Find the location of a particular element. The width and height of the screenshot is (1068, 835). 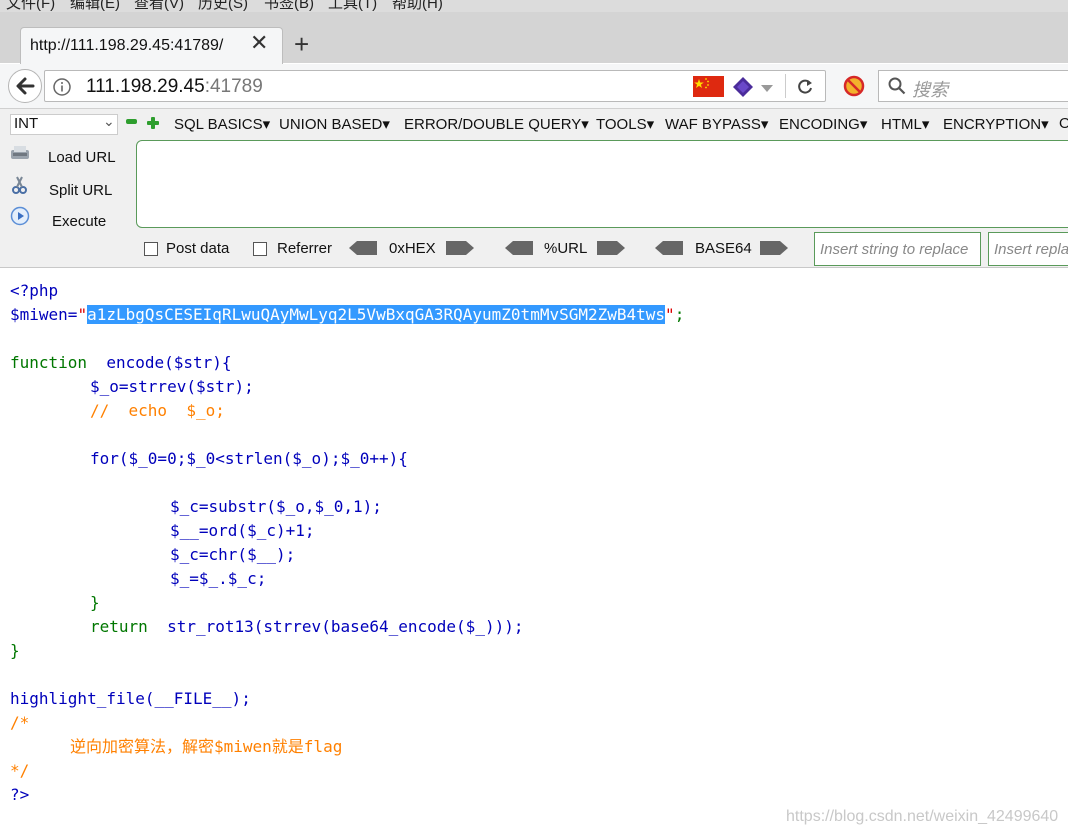

menu-encoding: ENCODING▾ is located at coordinates (823, 124).